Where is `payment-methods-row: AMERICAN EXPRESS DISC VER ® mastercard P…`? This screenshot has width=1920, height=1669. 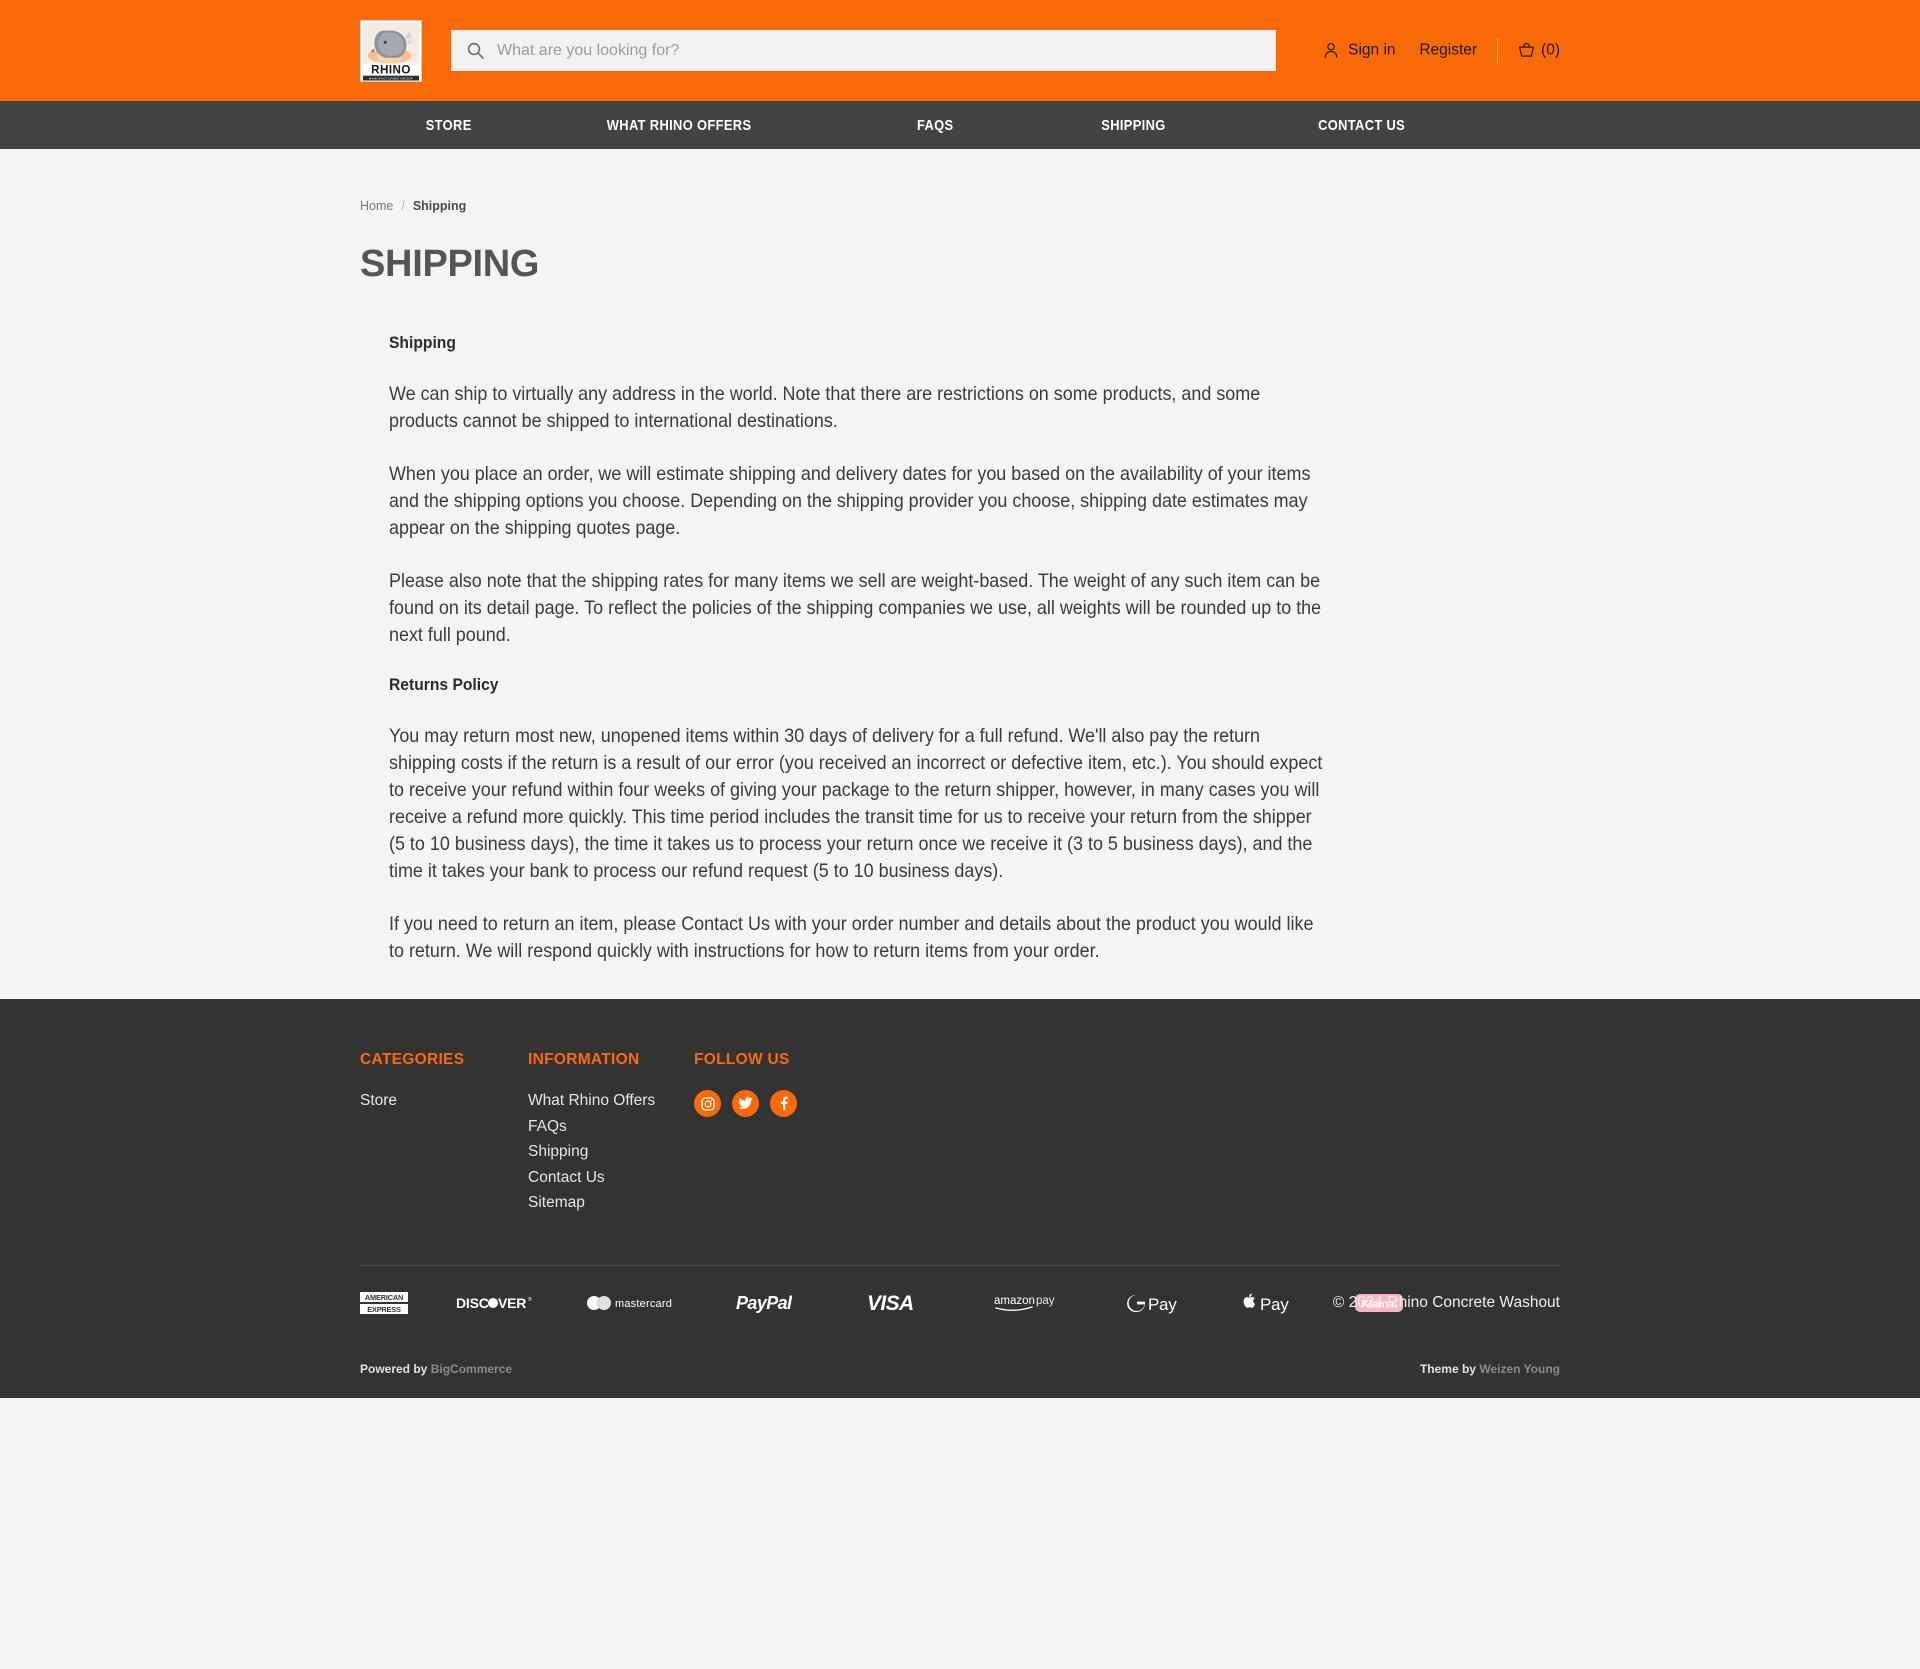
payment-methods-row: AMERICAN EXPRESS DISC VER ® mastercard P… is located at coordinates (960, 1303).